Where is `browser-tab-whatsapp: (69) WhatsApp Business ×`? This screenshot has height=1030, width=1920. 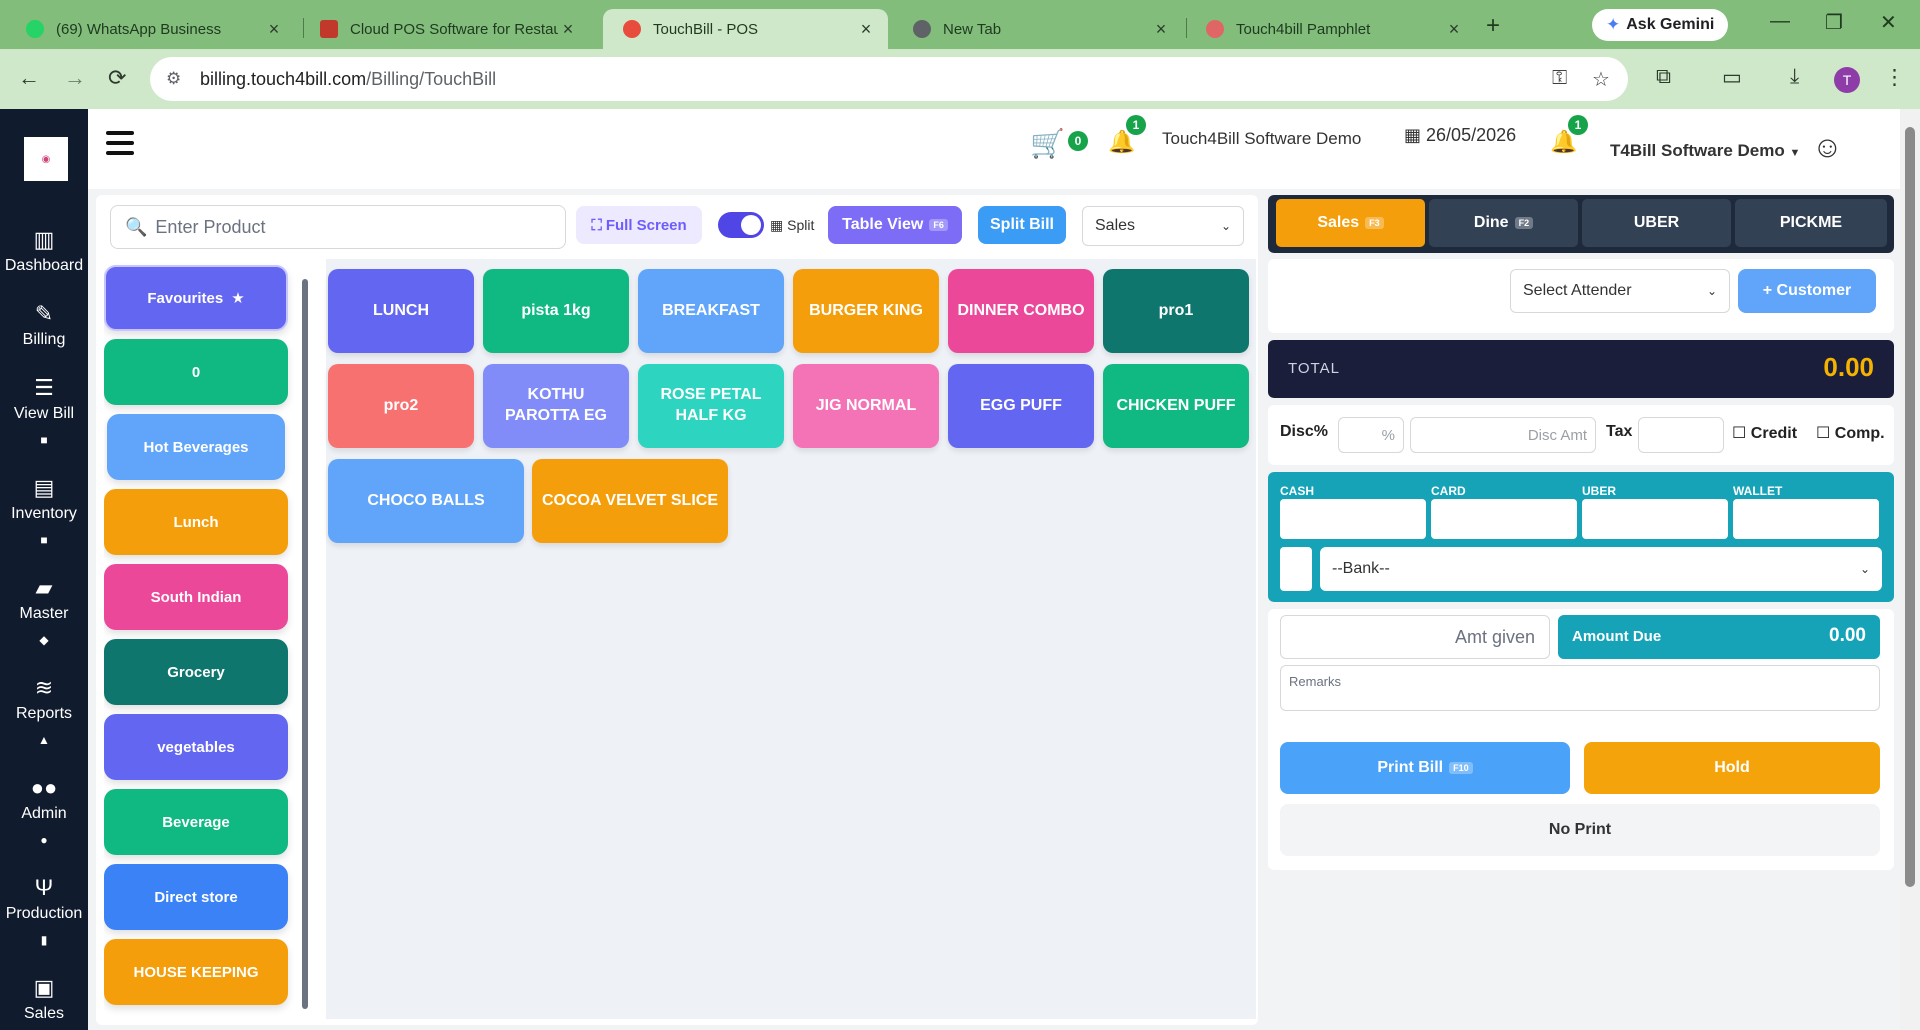
browser-tab-whatsapp: (69) WhatsApp Business × is located at coordinates (151, 29).